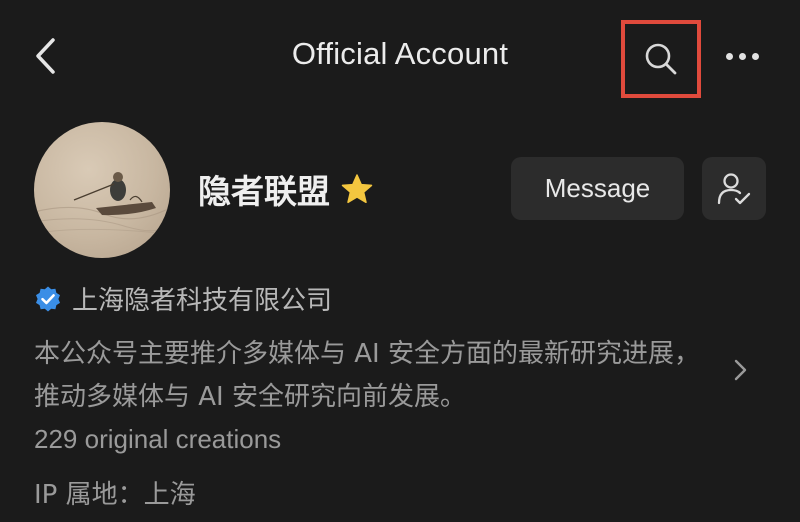 This screenshot has height=522, width=800. What do you see at coordinates (157, 439) in the screenshot?
I see `original-creations-count: 229 original creations` at bounding box center [157, 439].